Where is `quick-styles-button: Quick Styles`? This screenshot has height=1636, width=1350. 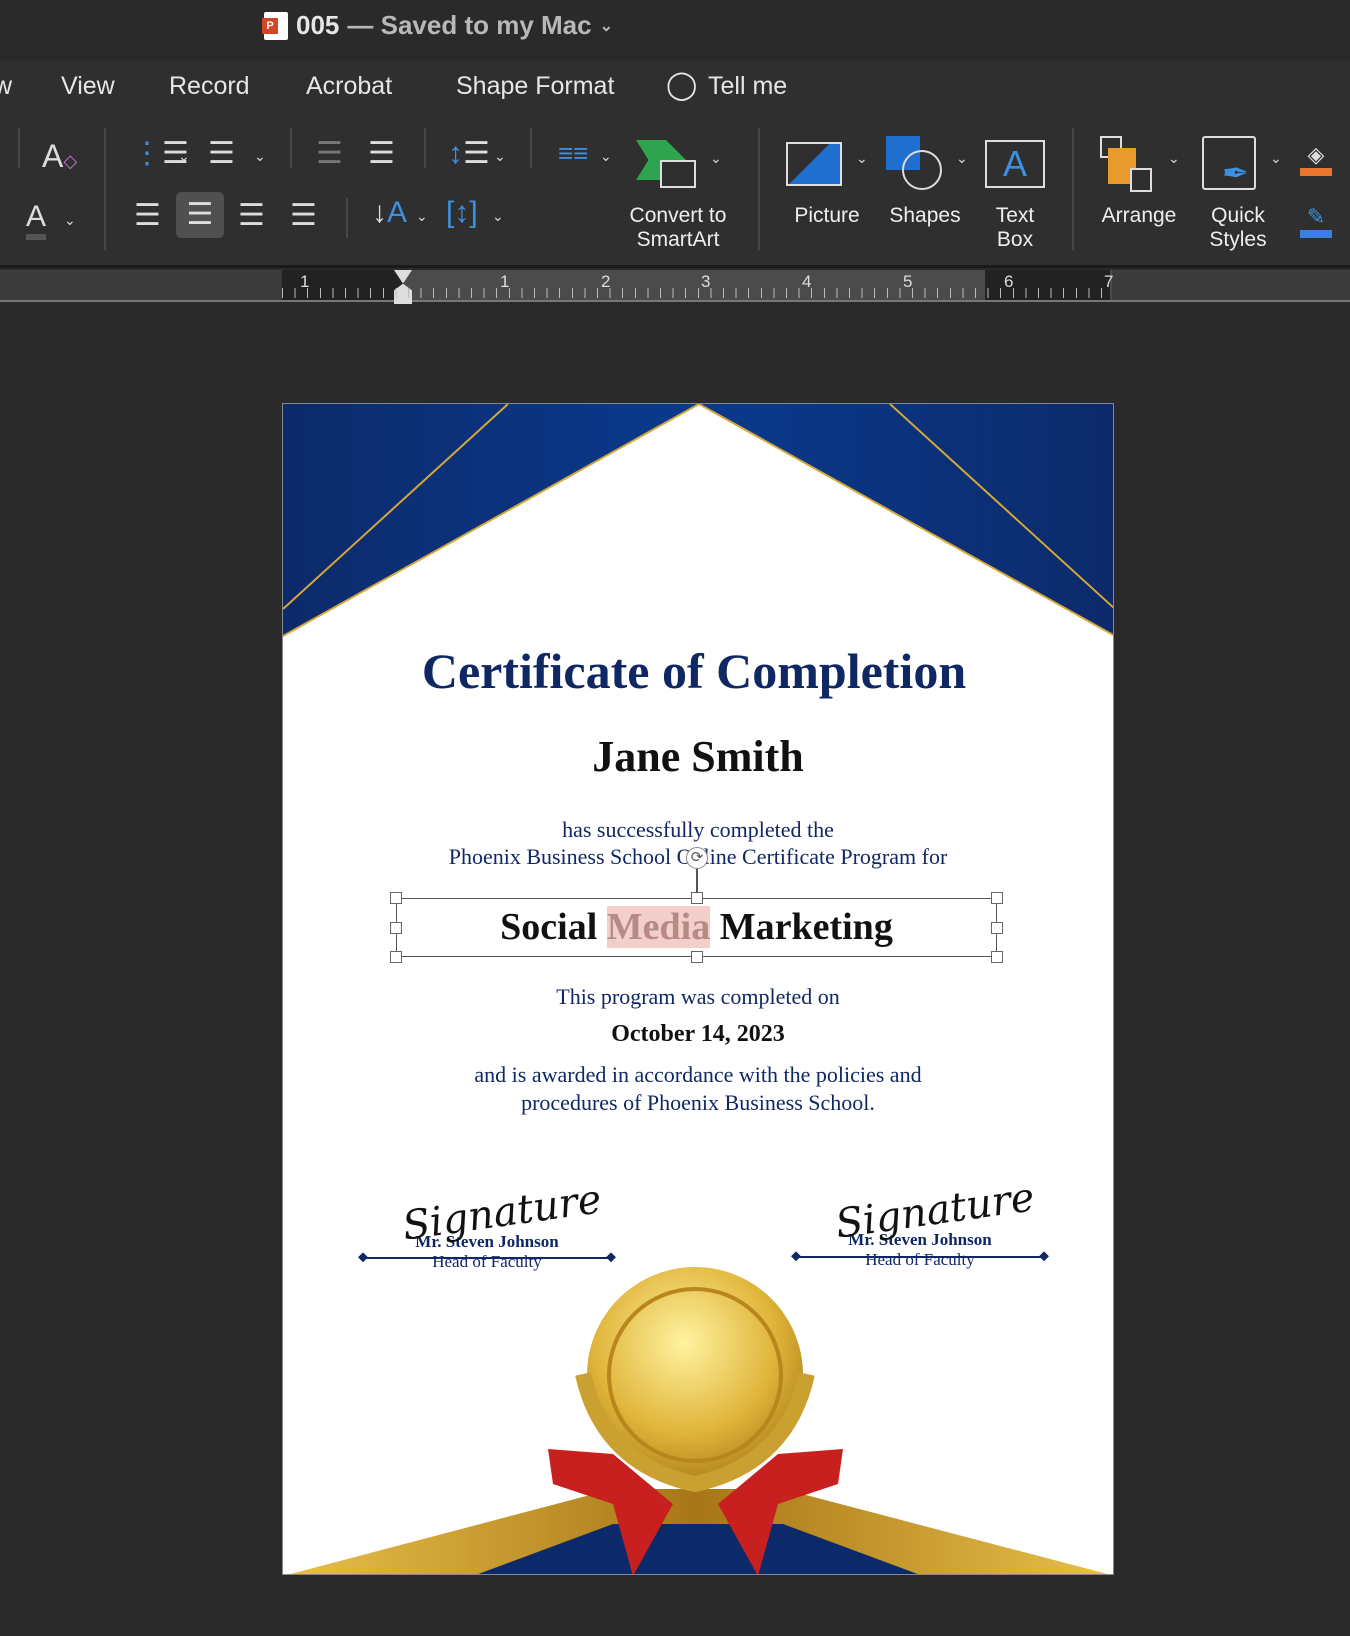
quick-styles-button: Quick Styles is located at coordinates (1238, 228).